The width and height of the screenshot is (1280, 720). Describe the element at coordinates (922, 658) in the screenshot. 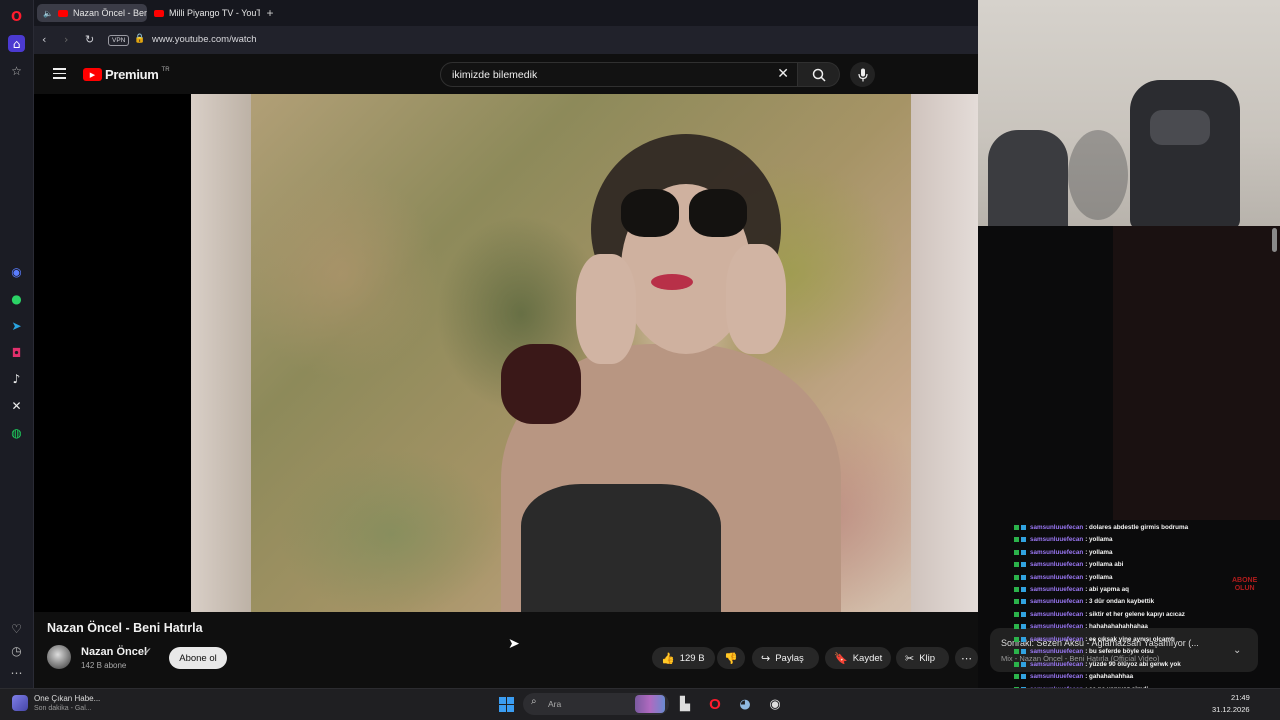

I see `clip-button: ✂ Klip` at that location.